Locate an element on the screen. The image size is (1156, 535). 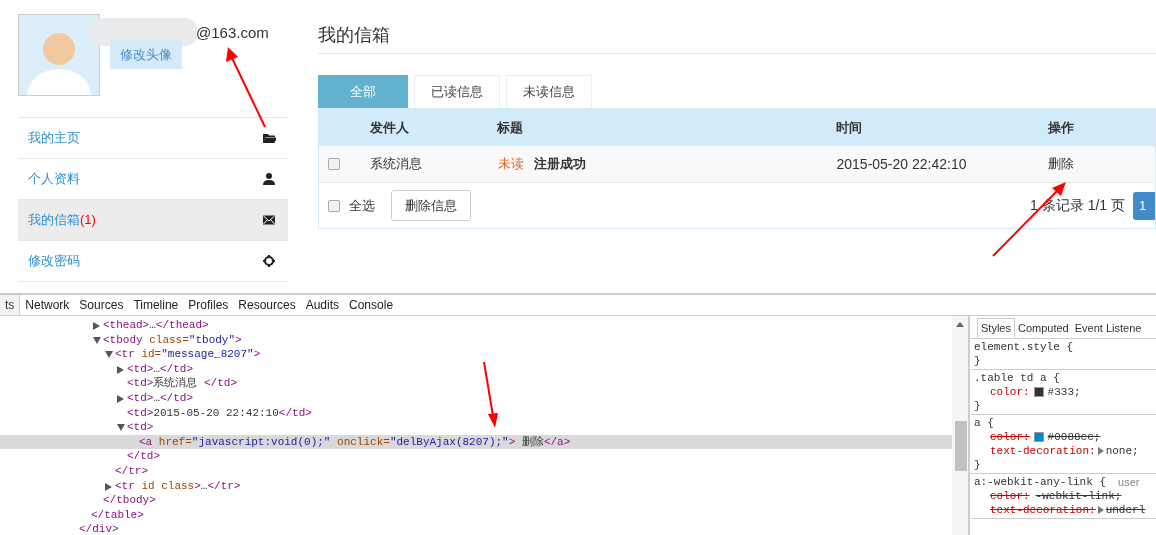
code-line: </table> is located at coordinates (117, 515).